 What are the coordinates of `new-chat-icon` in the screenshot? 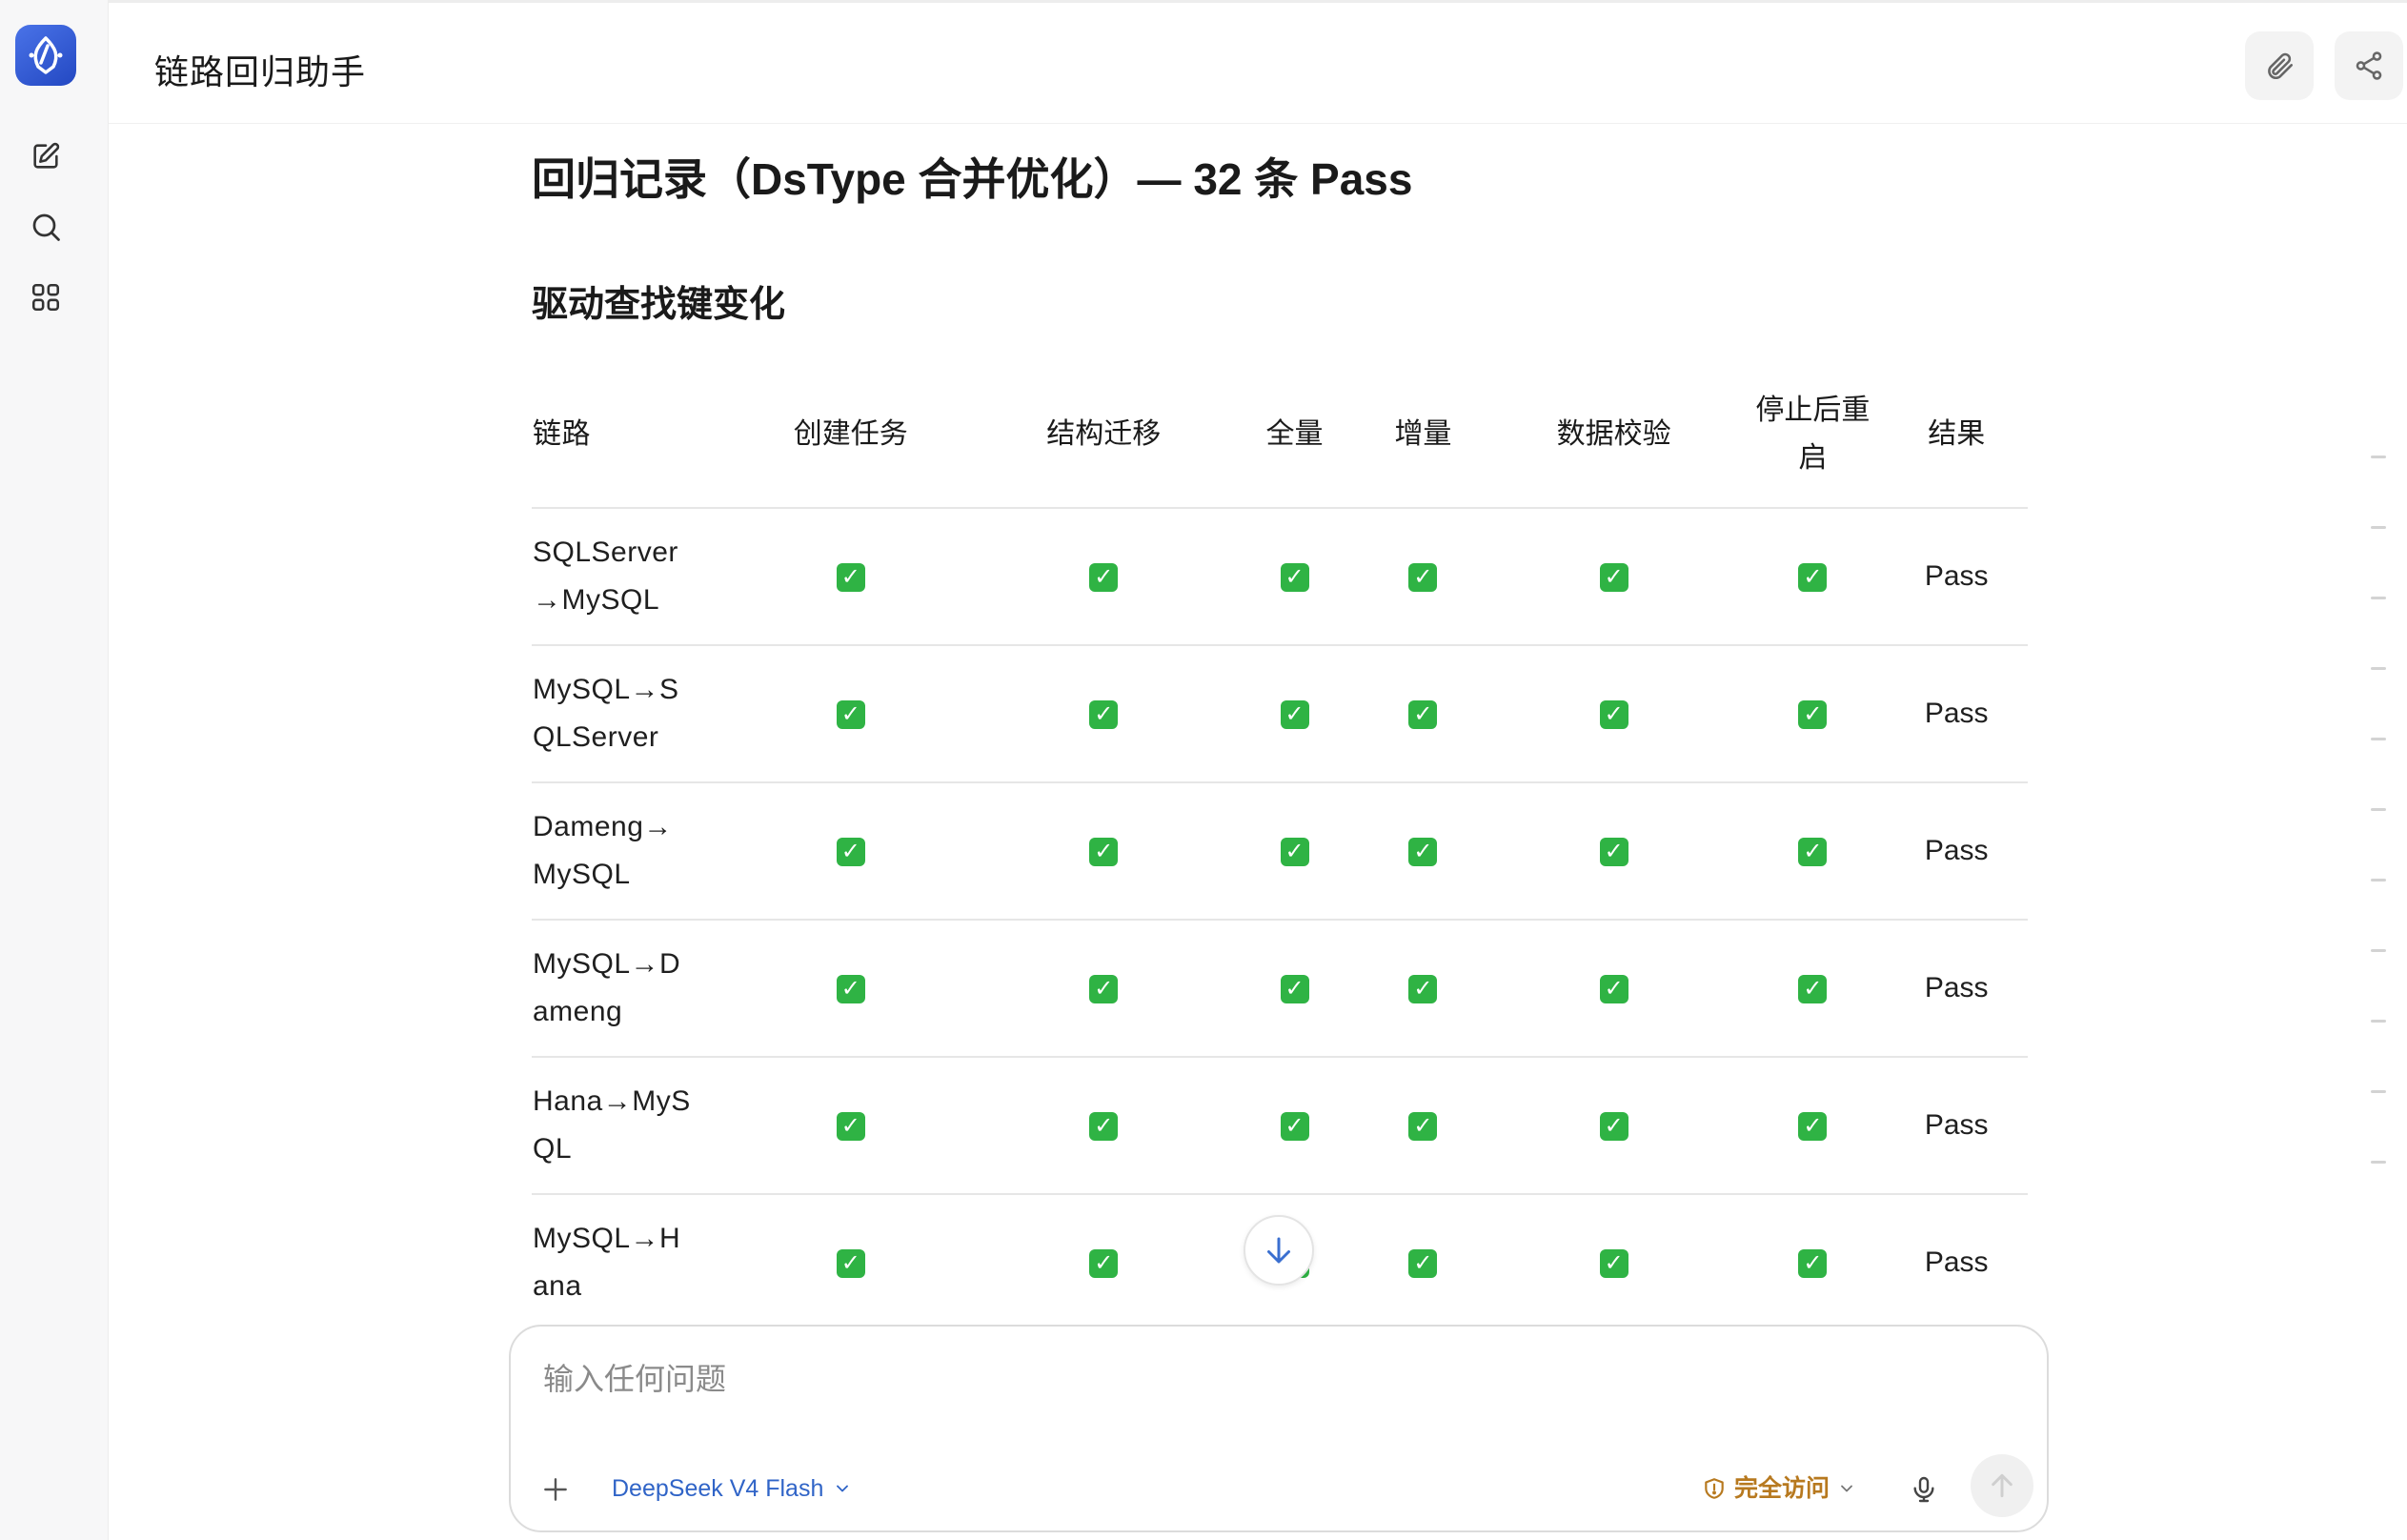 It's located at (46, 156).